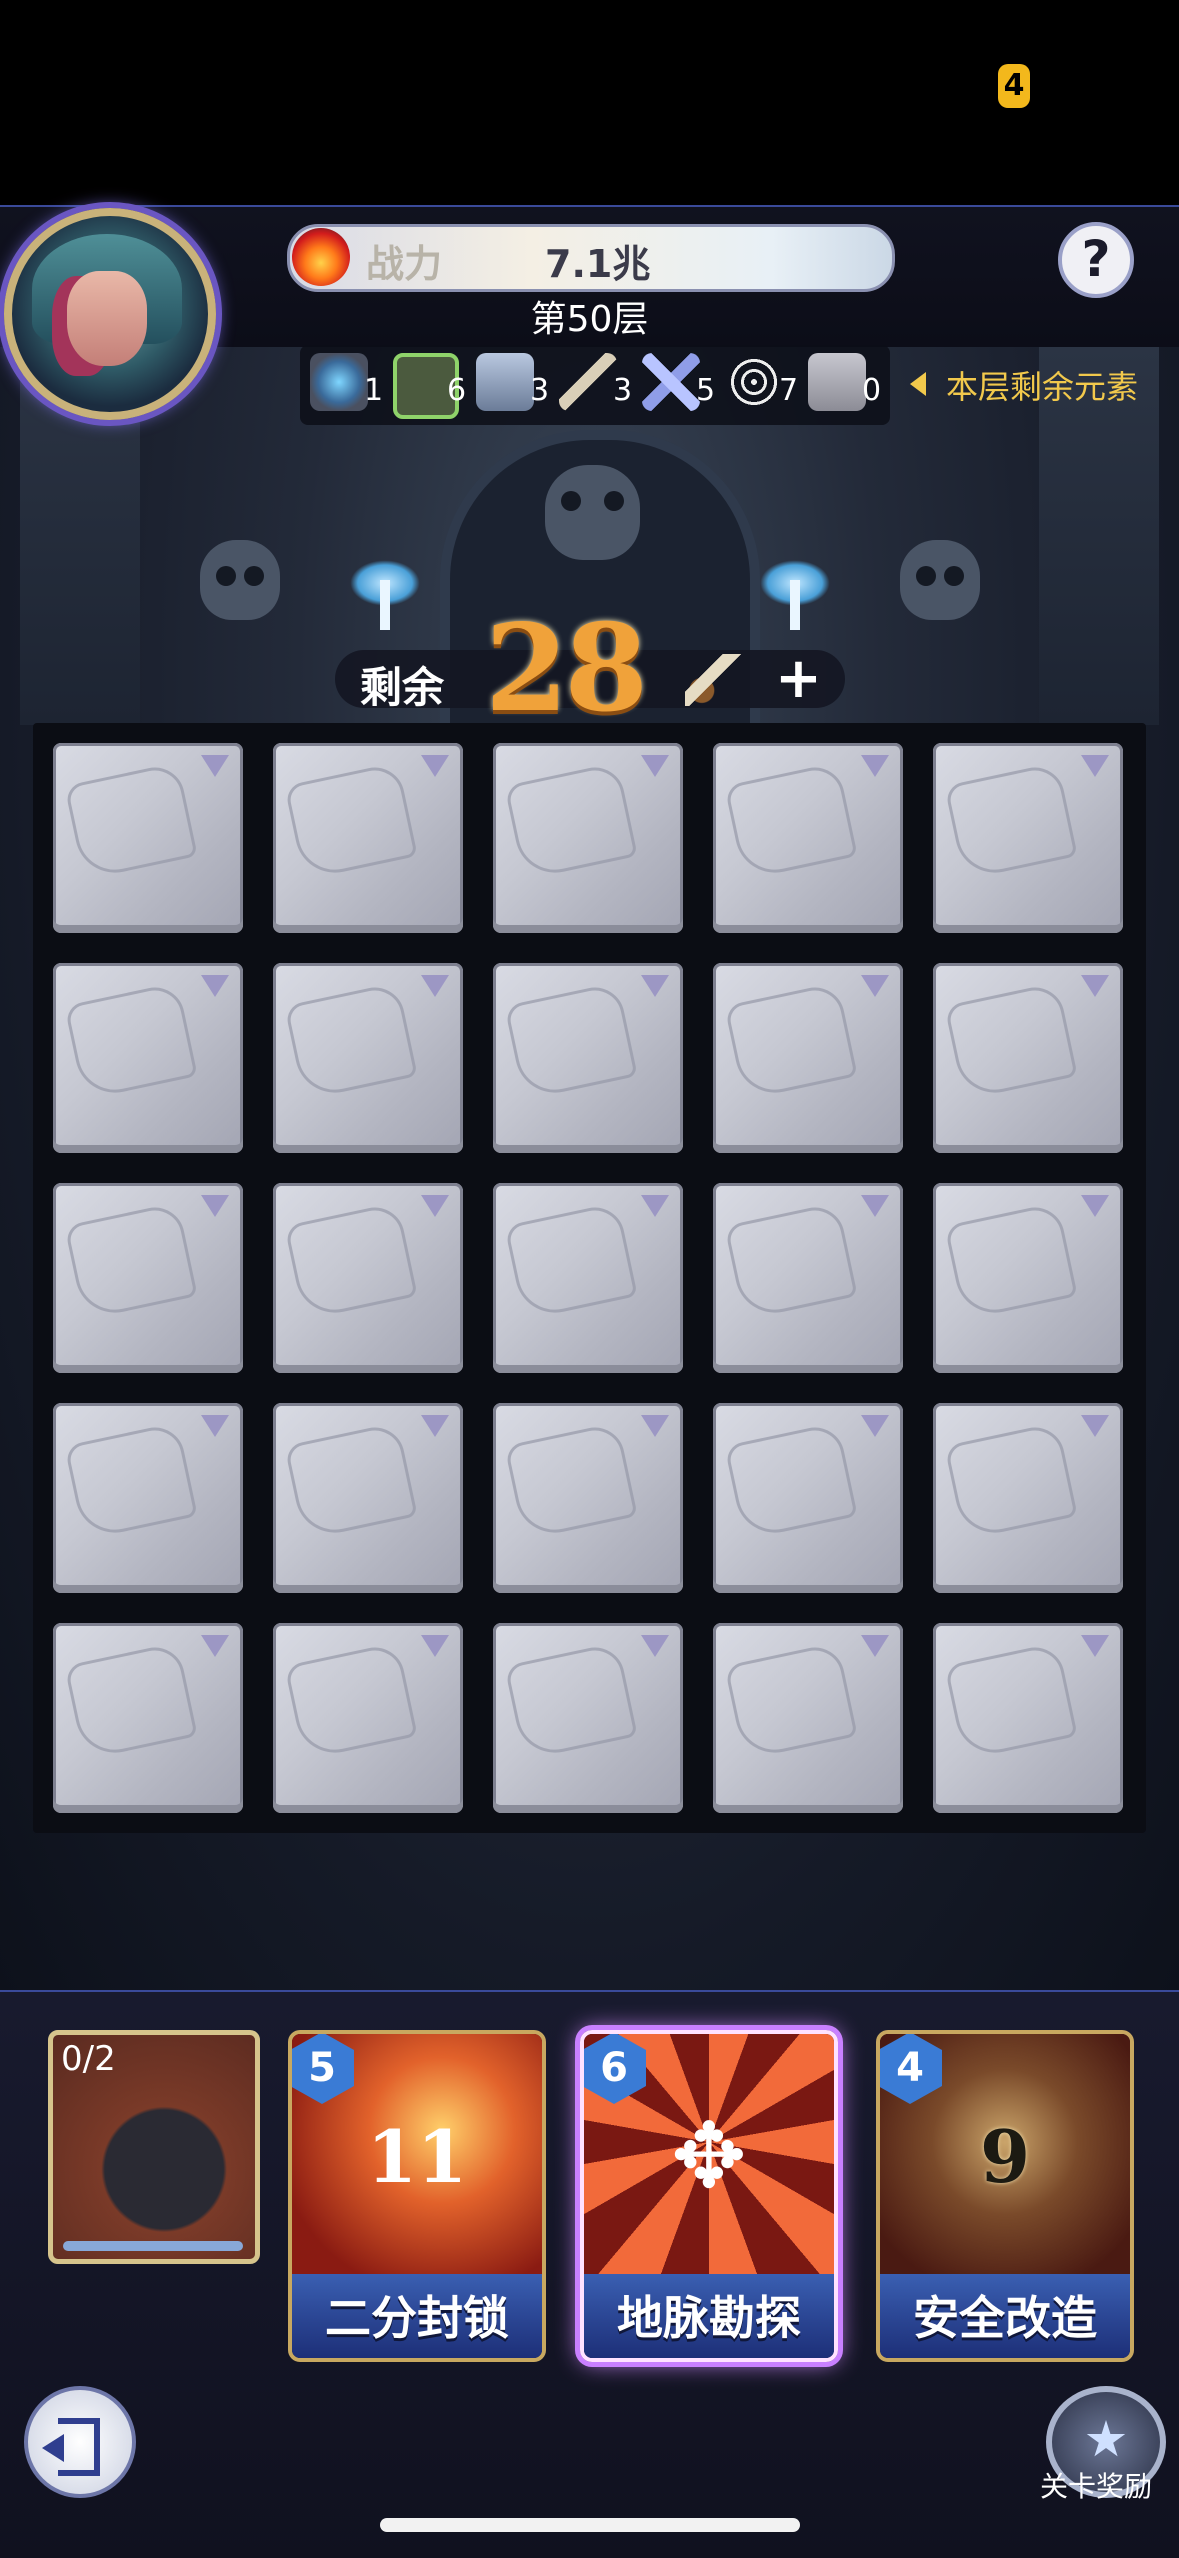 This screenshot has width=1179, height=2558. What do you see at coordinates (107, 318) in the screenshot?
I see `avatar-face` at bounding box center [107, 318].